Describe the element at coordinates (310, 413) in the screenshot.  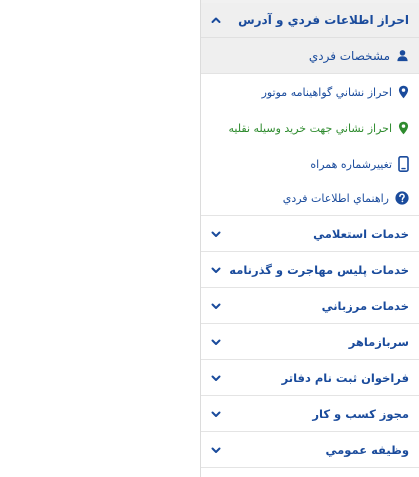
I see `section-business-license: مجوز كسب و كار` at that location.